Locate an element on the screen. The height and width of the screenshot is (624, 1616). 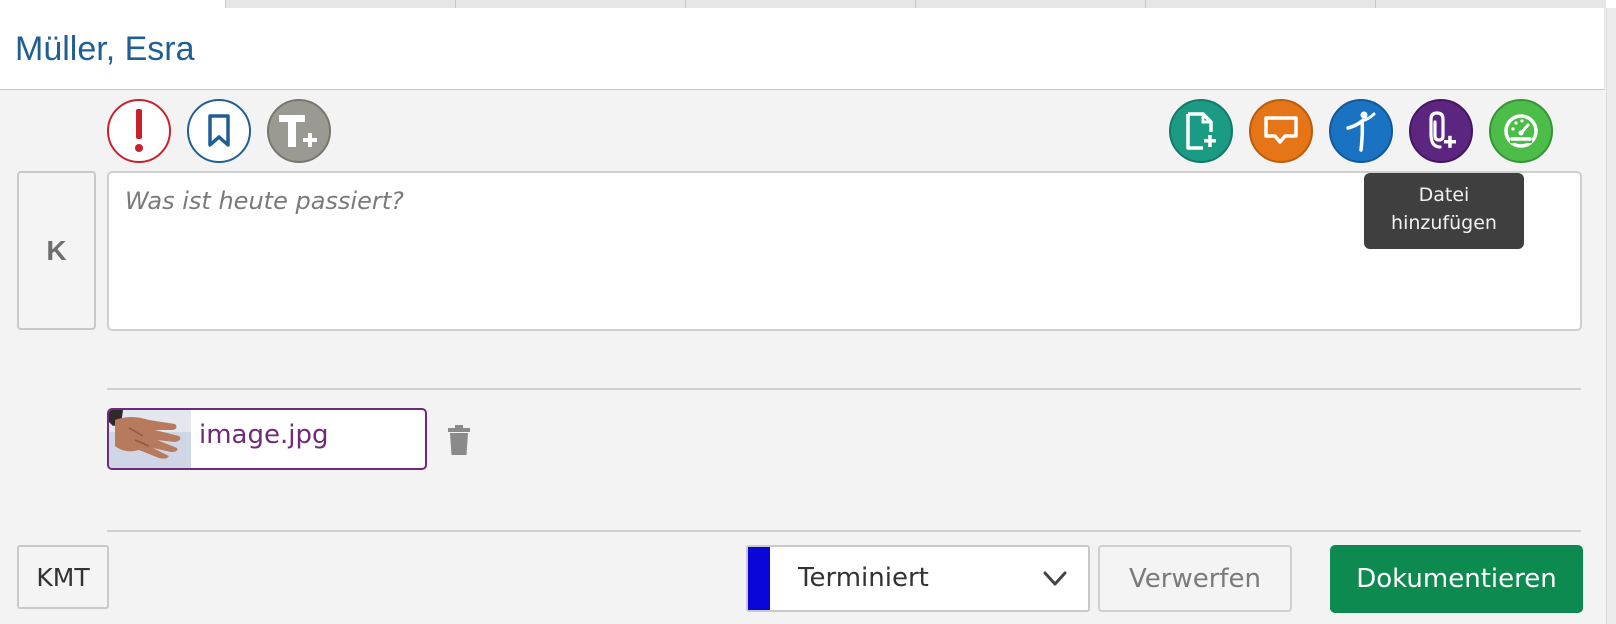
bookmark-button is located at coordinates (219, 131).